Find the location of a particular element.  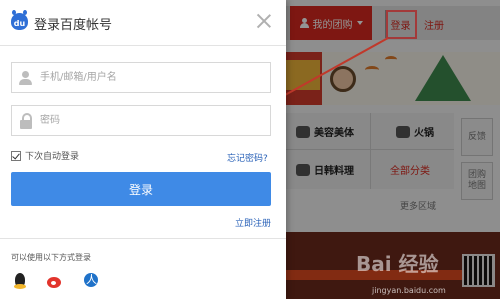

remember-checkbox is located at coordinates (16, 155).